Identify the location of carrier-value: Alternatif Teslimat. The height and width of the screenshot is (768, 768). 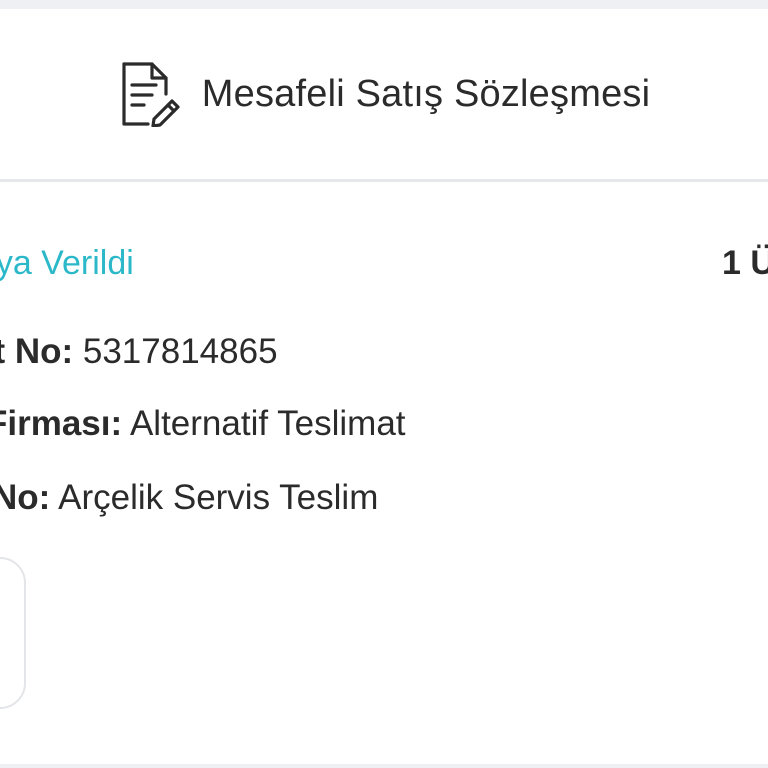
(264, 423).